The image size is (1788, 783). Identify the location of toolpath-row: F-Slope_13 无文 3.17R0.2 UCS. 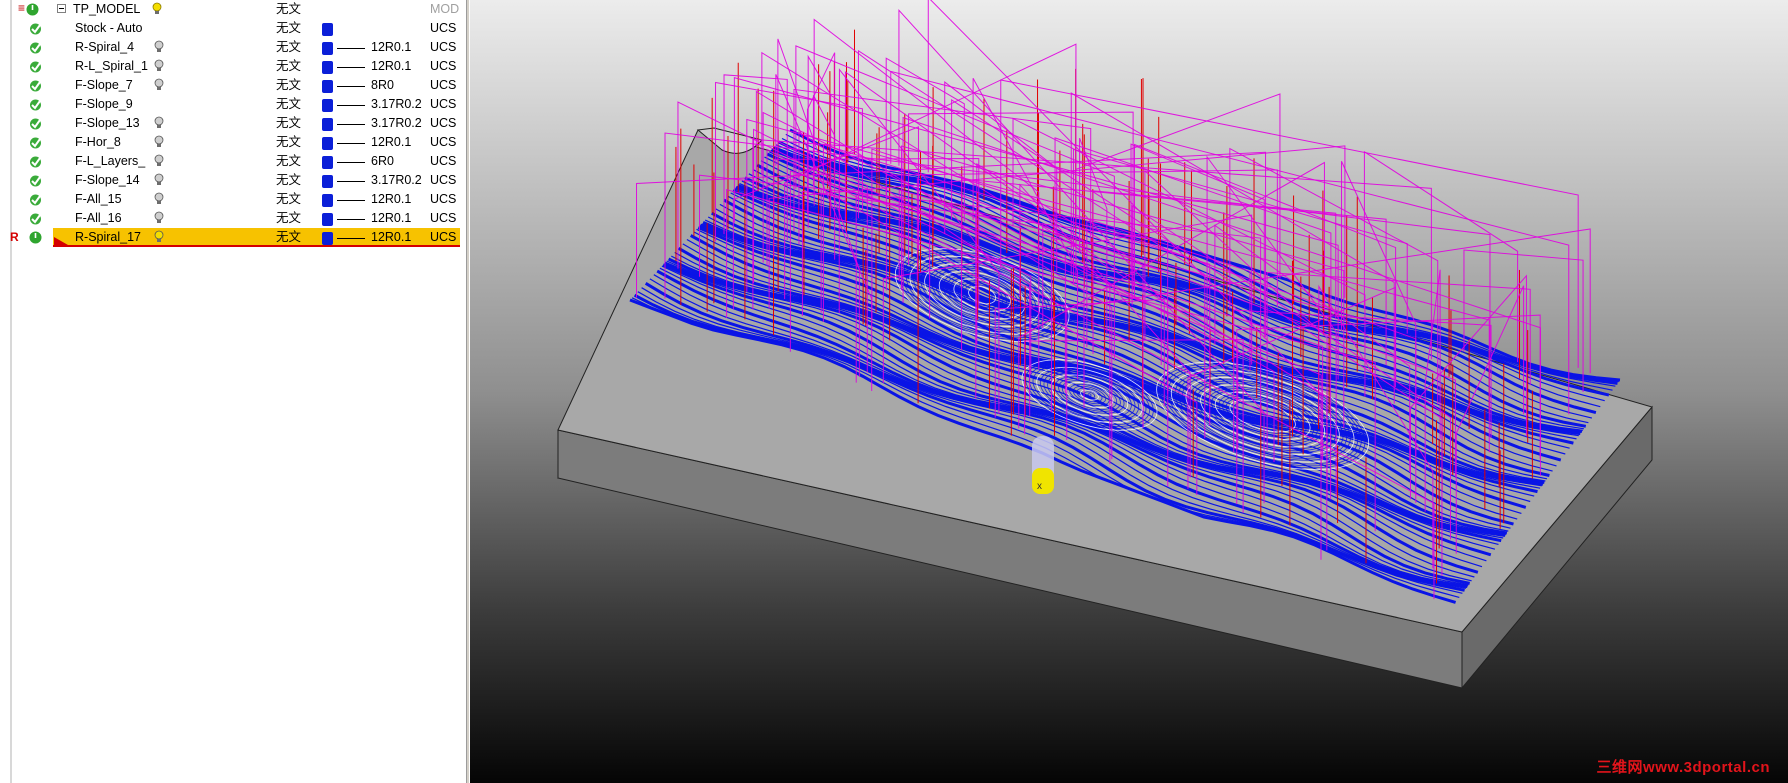
(233, 123).